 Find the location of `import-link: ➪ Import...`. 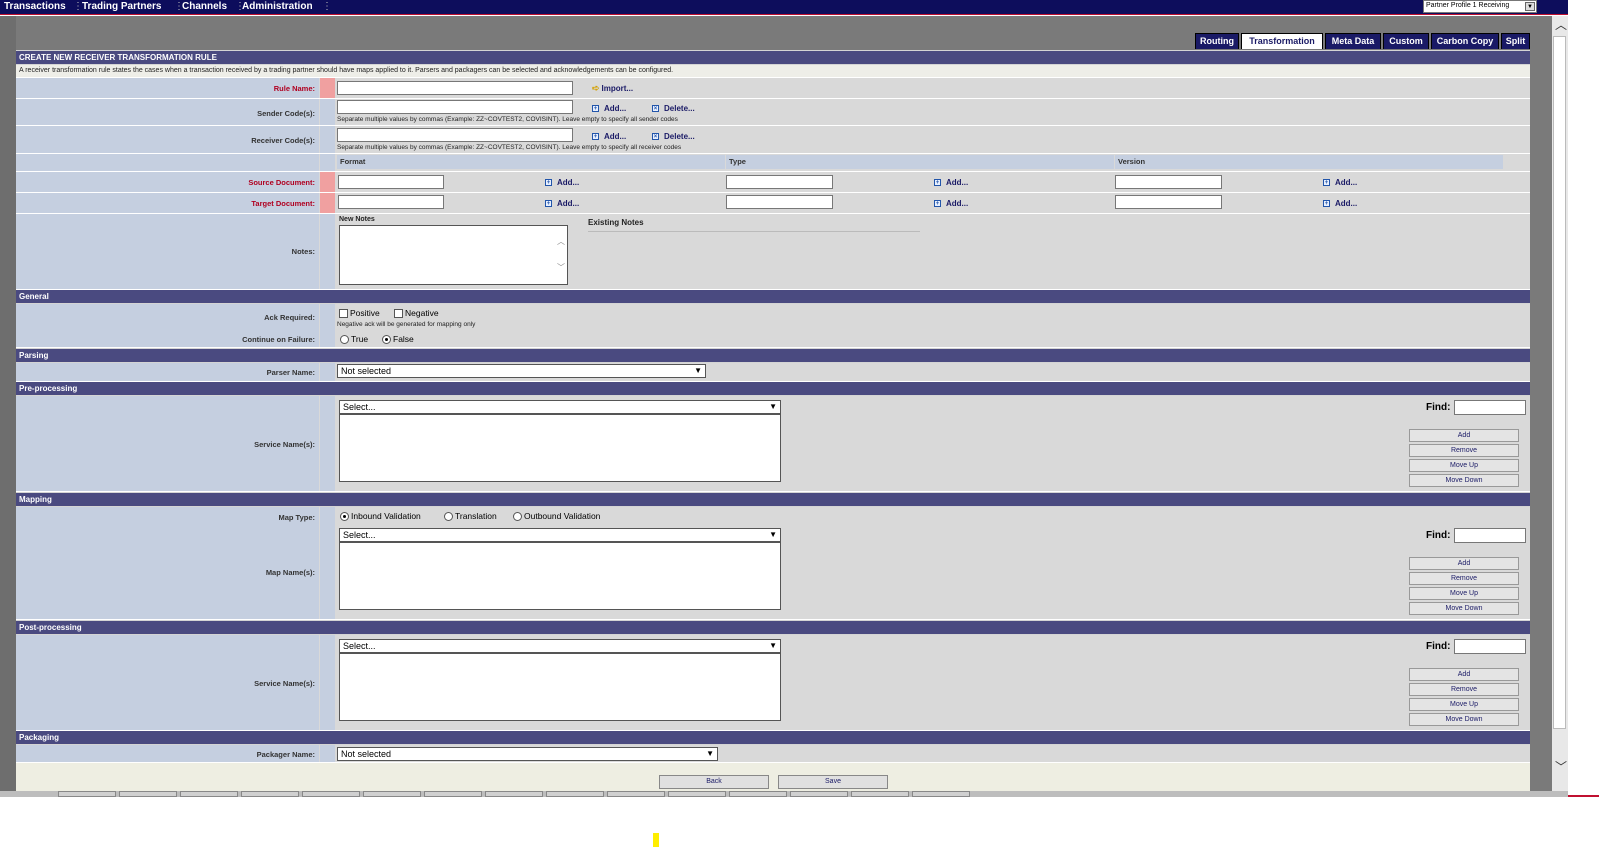

import-link: ➪ Import... is located at coordinates (612, 88).